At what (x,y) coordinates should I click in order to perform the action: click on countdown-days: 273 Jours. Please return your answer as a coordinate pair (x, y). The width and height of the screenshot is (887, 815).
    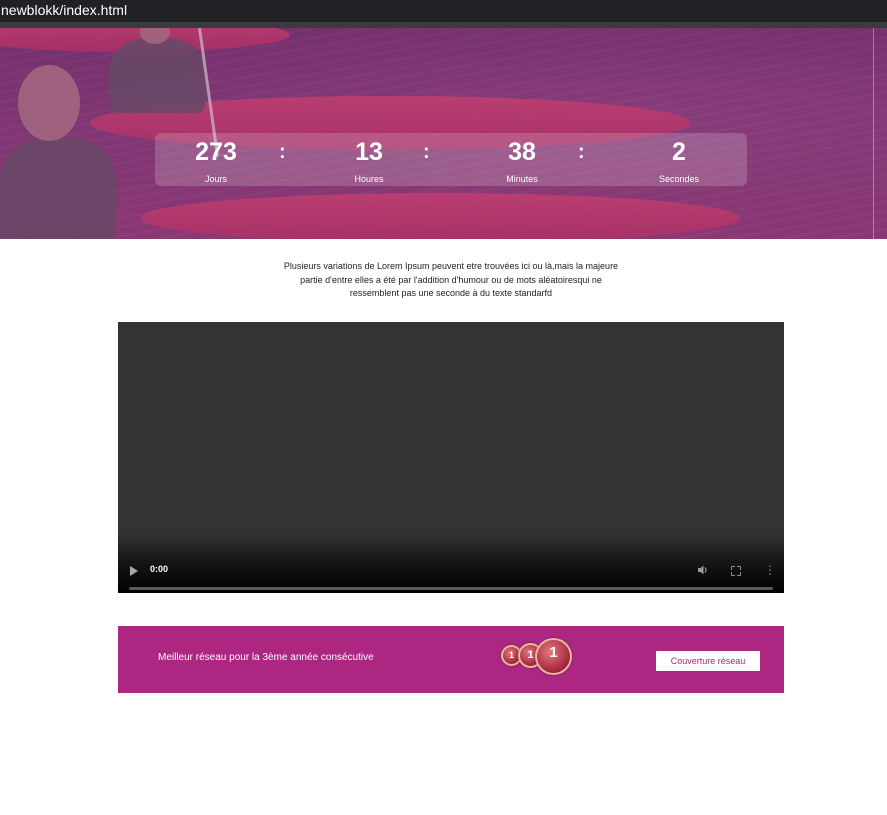
    Looking at the image, I should click on (216, 159).